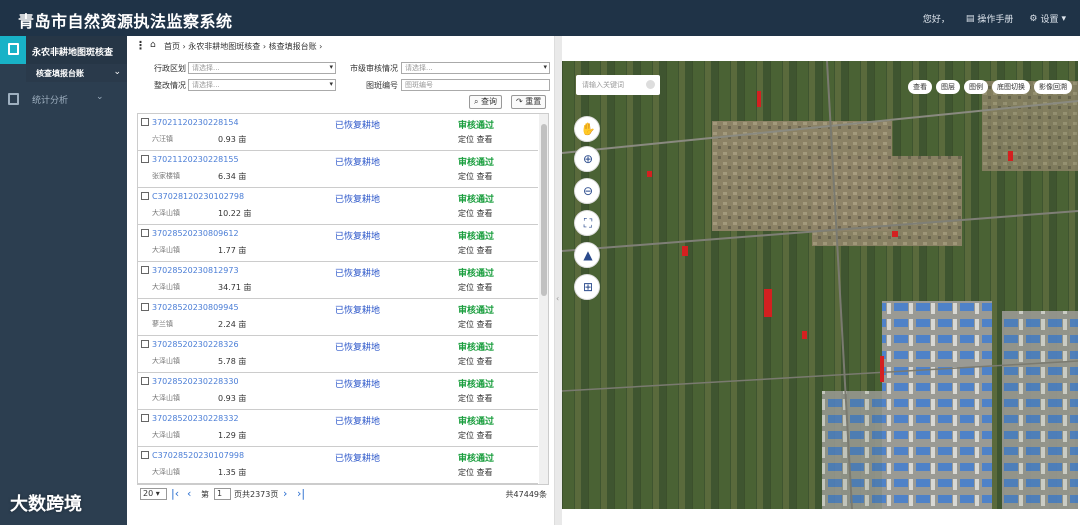 This screenshot has height=525, width=1080. What do you see at coordinates (198, 455) in the screenshot?
I see `patch-code-link: C37028520230107998` at bounding box center [198, 455].